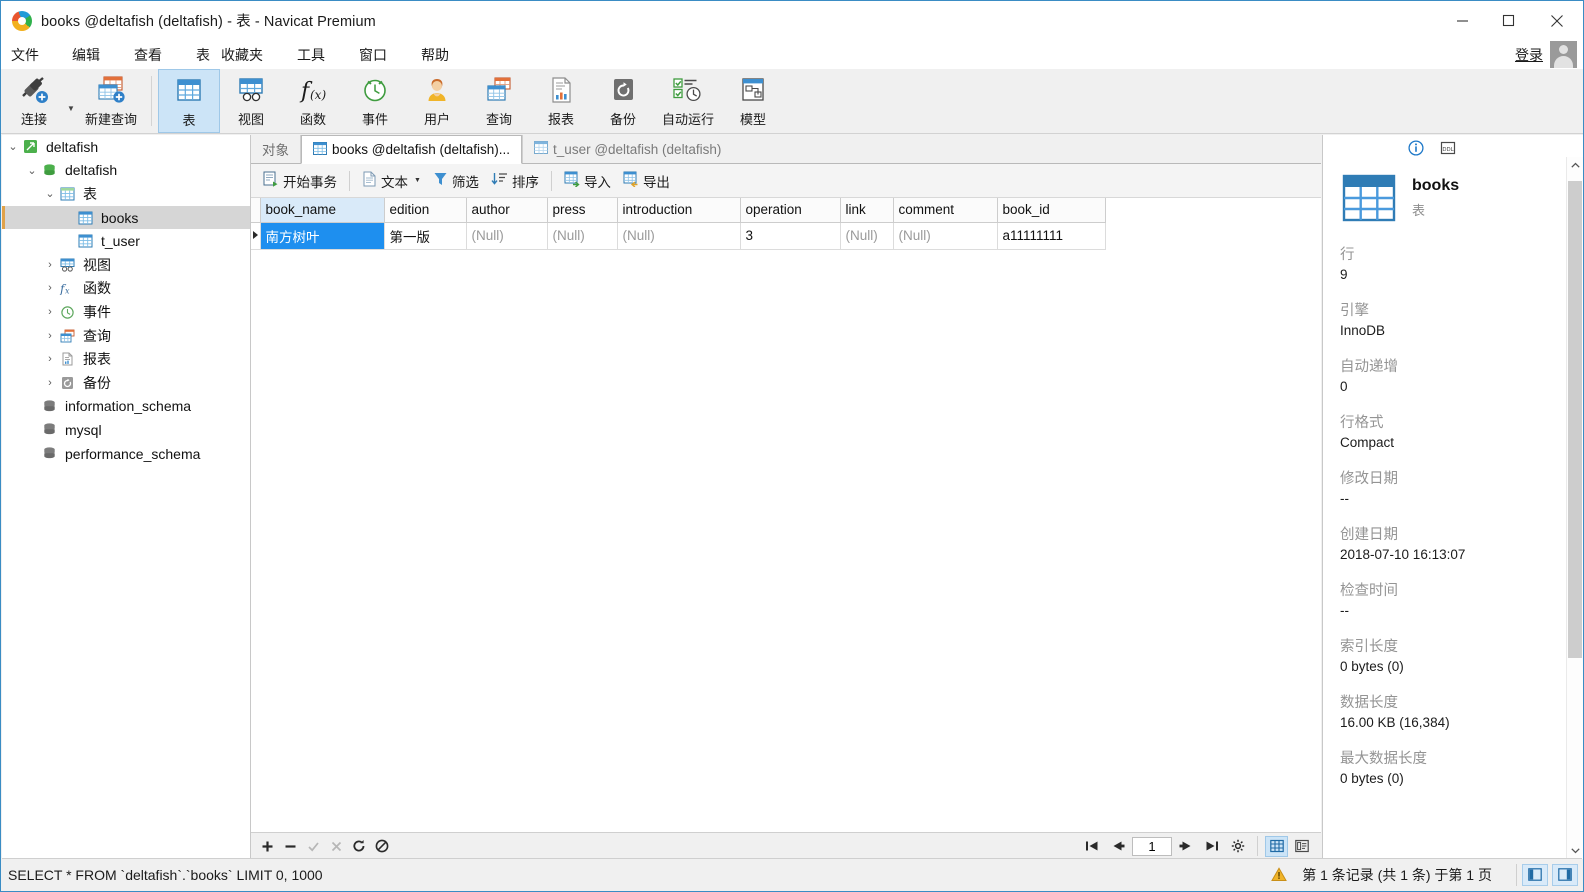 Image resolution: width=1584 pixels, height=892 pixels. What do you see at coordinates (311, 55) in the screenshot?
I see `menu-tools: 工具` at bounding box center [311, 55].